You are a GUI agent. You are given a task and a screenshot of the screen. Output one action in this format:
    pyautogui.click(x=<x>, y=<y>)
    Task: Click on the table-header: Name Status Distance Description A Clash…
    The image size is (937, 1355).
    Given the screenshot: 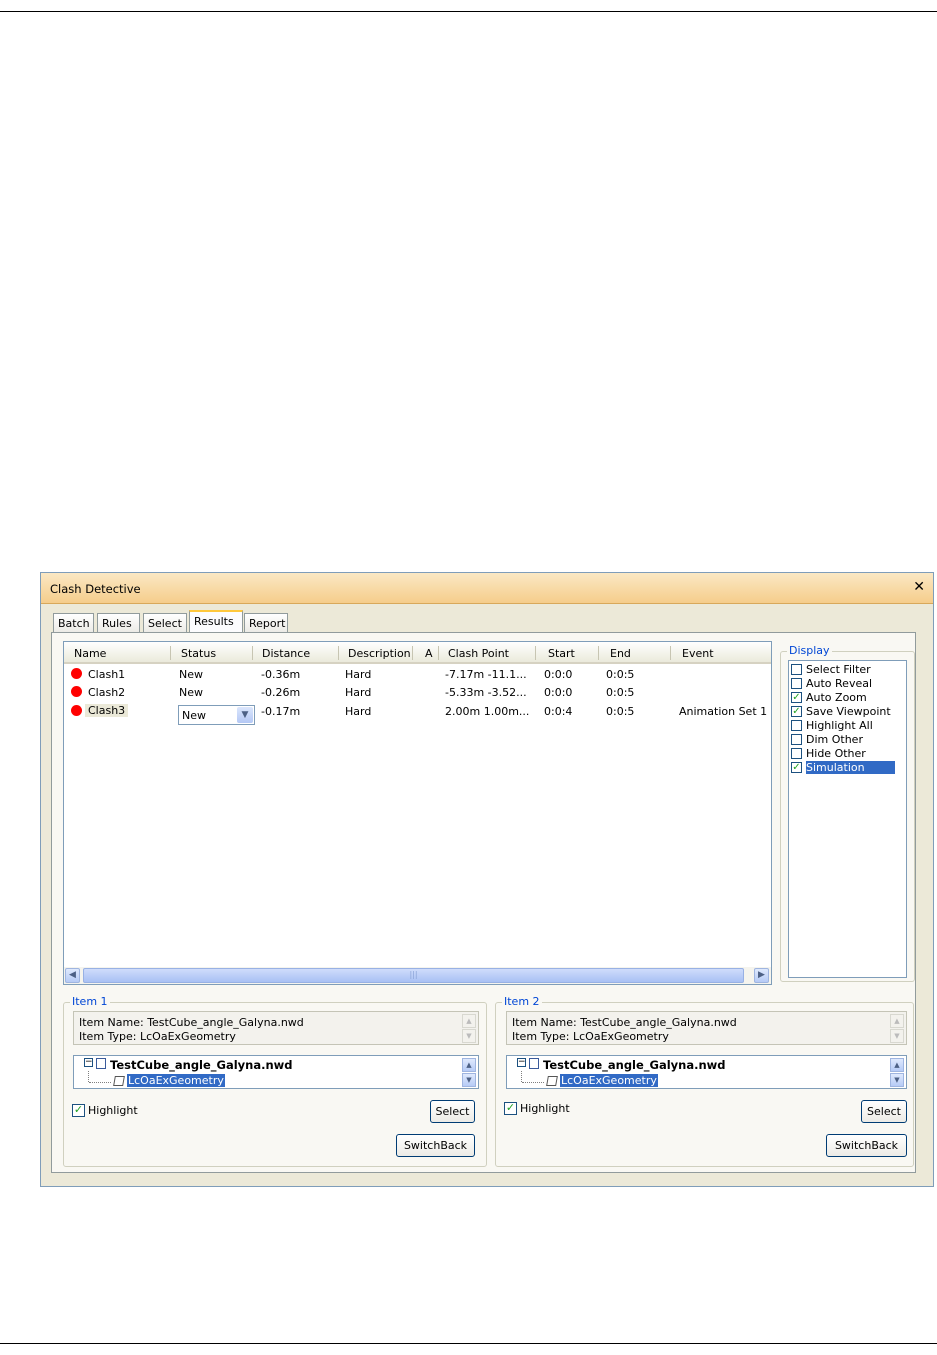 What is the action you would take?
    pyautogui.click(x=417, y=653)
    